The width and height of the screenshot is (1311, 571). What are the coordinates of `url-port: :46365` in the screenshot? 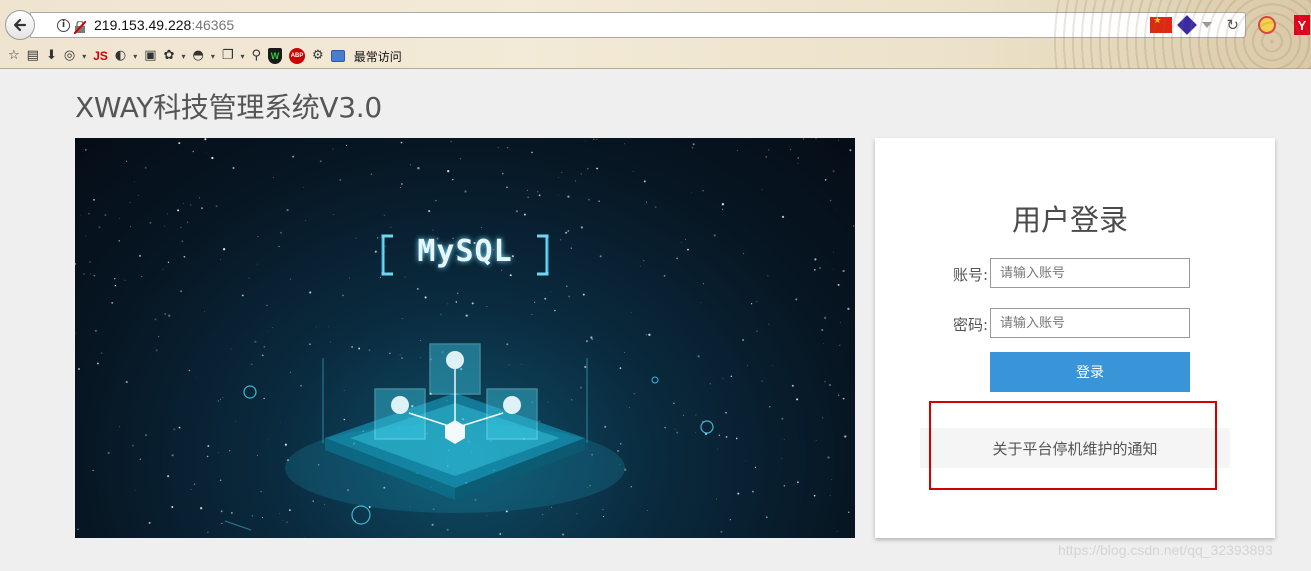 It's located at (212, 25).